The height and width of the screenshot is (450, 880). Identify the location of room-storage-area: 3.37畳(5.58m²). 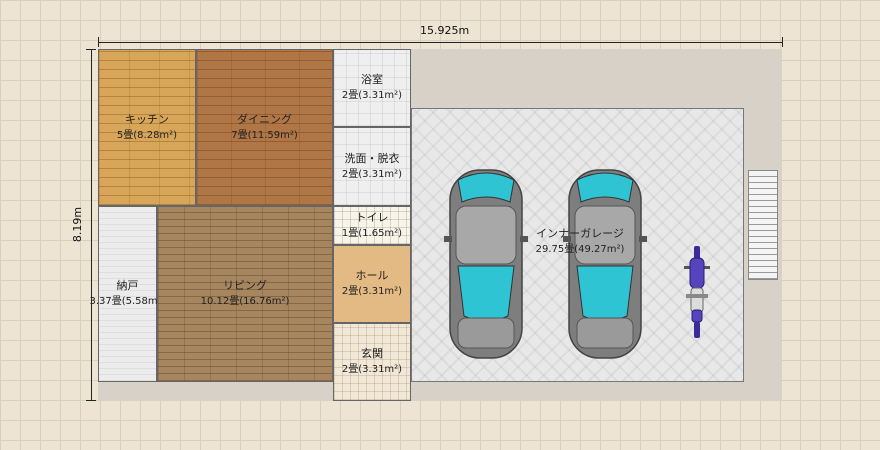
(127, 301).